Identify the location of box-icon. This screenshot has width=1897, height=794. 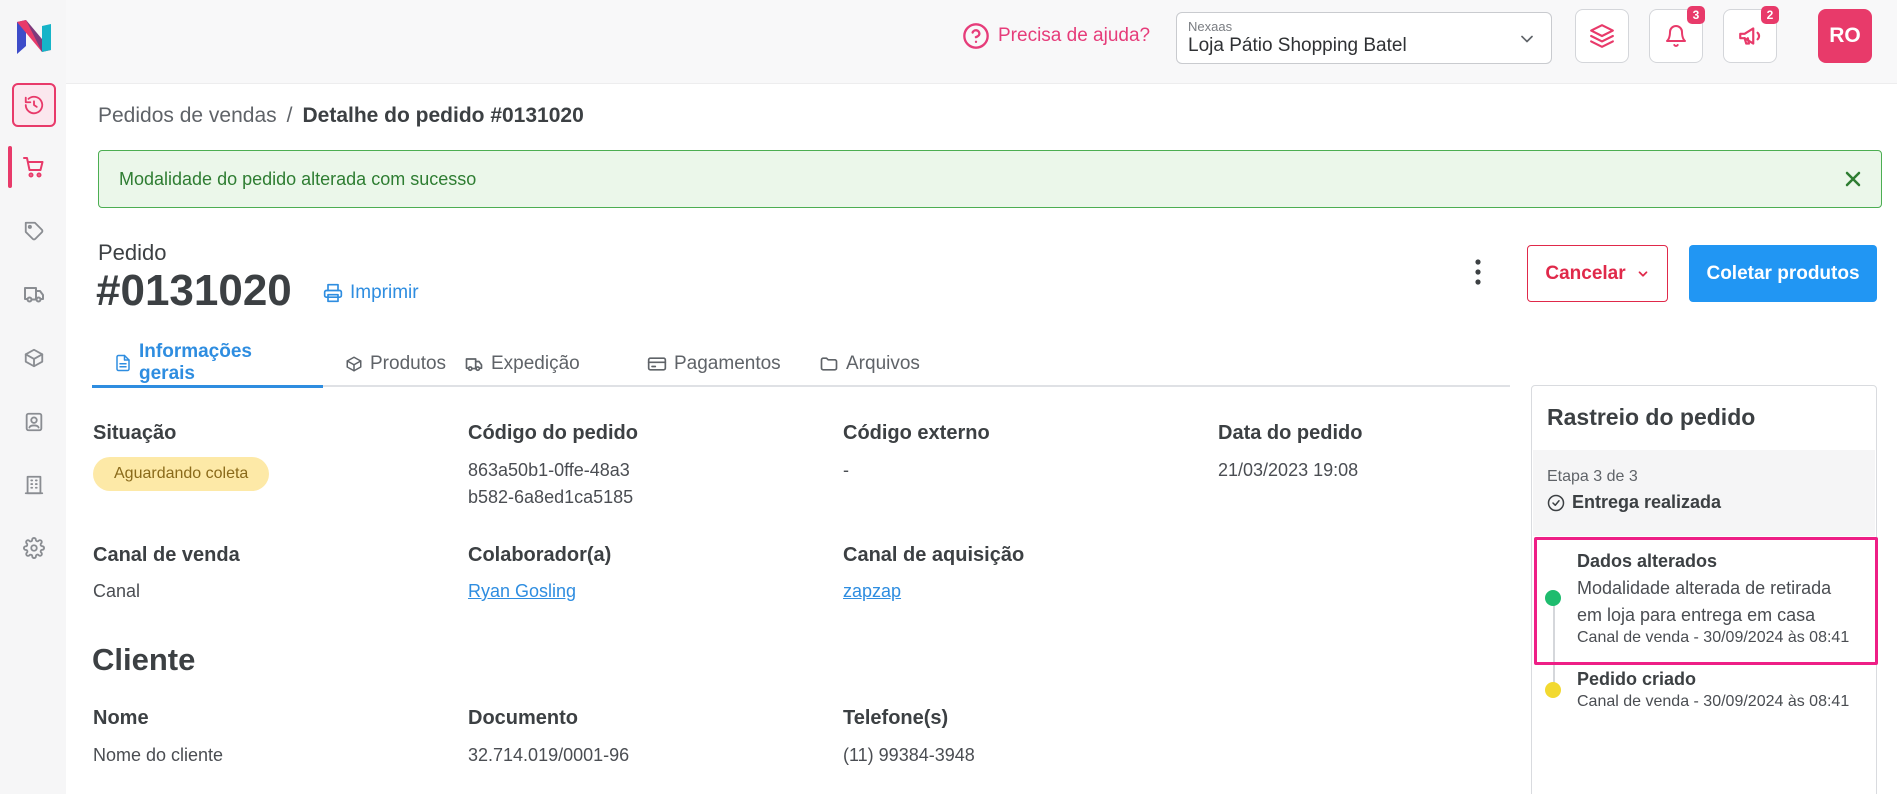
(34, 358).